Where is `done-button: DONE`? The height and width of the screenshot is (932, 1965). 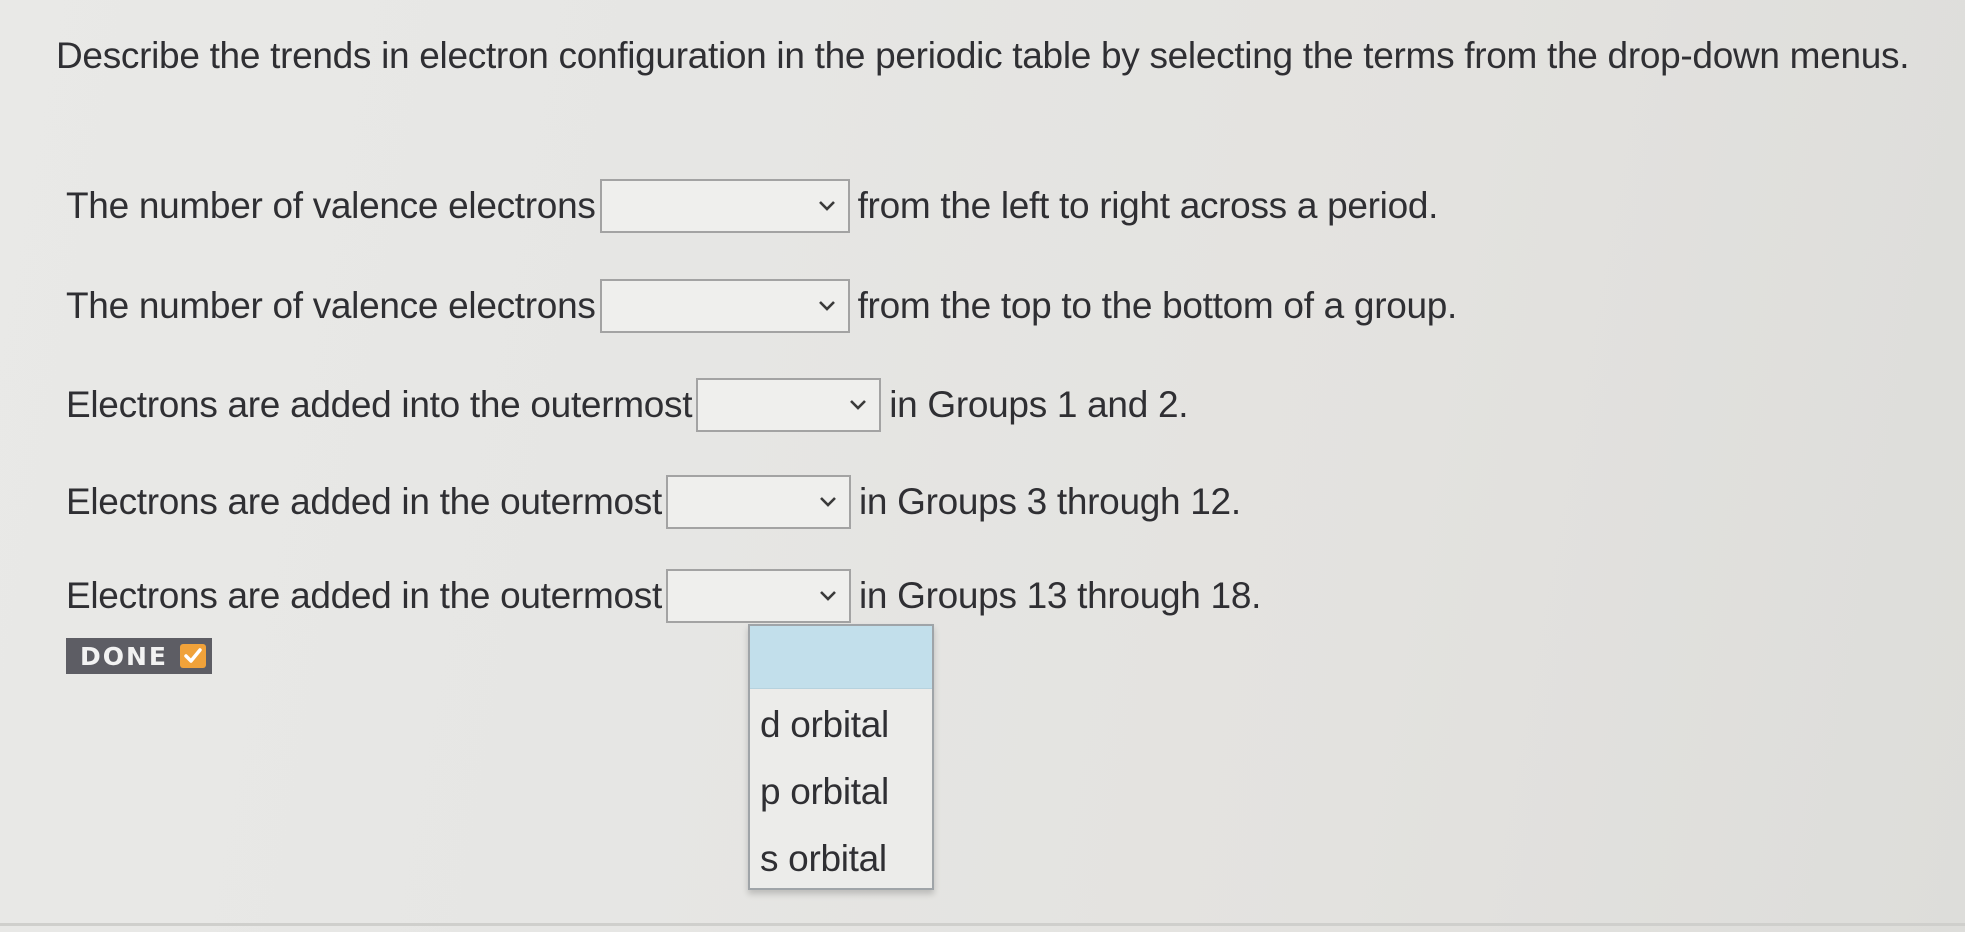
done-button: DONE is located at coordinates (139, 656).